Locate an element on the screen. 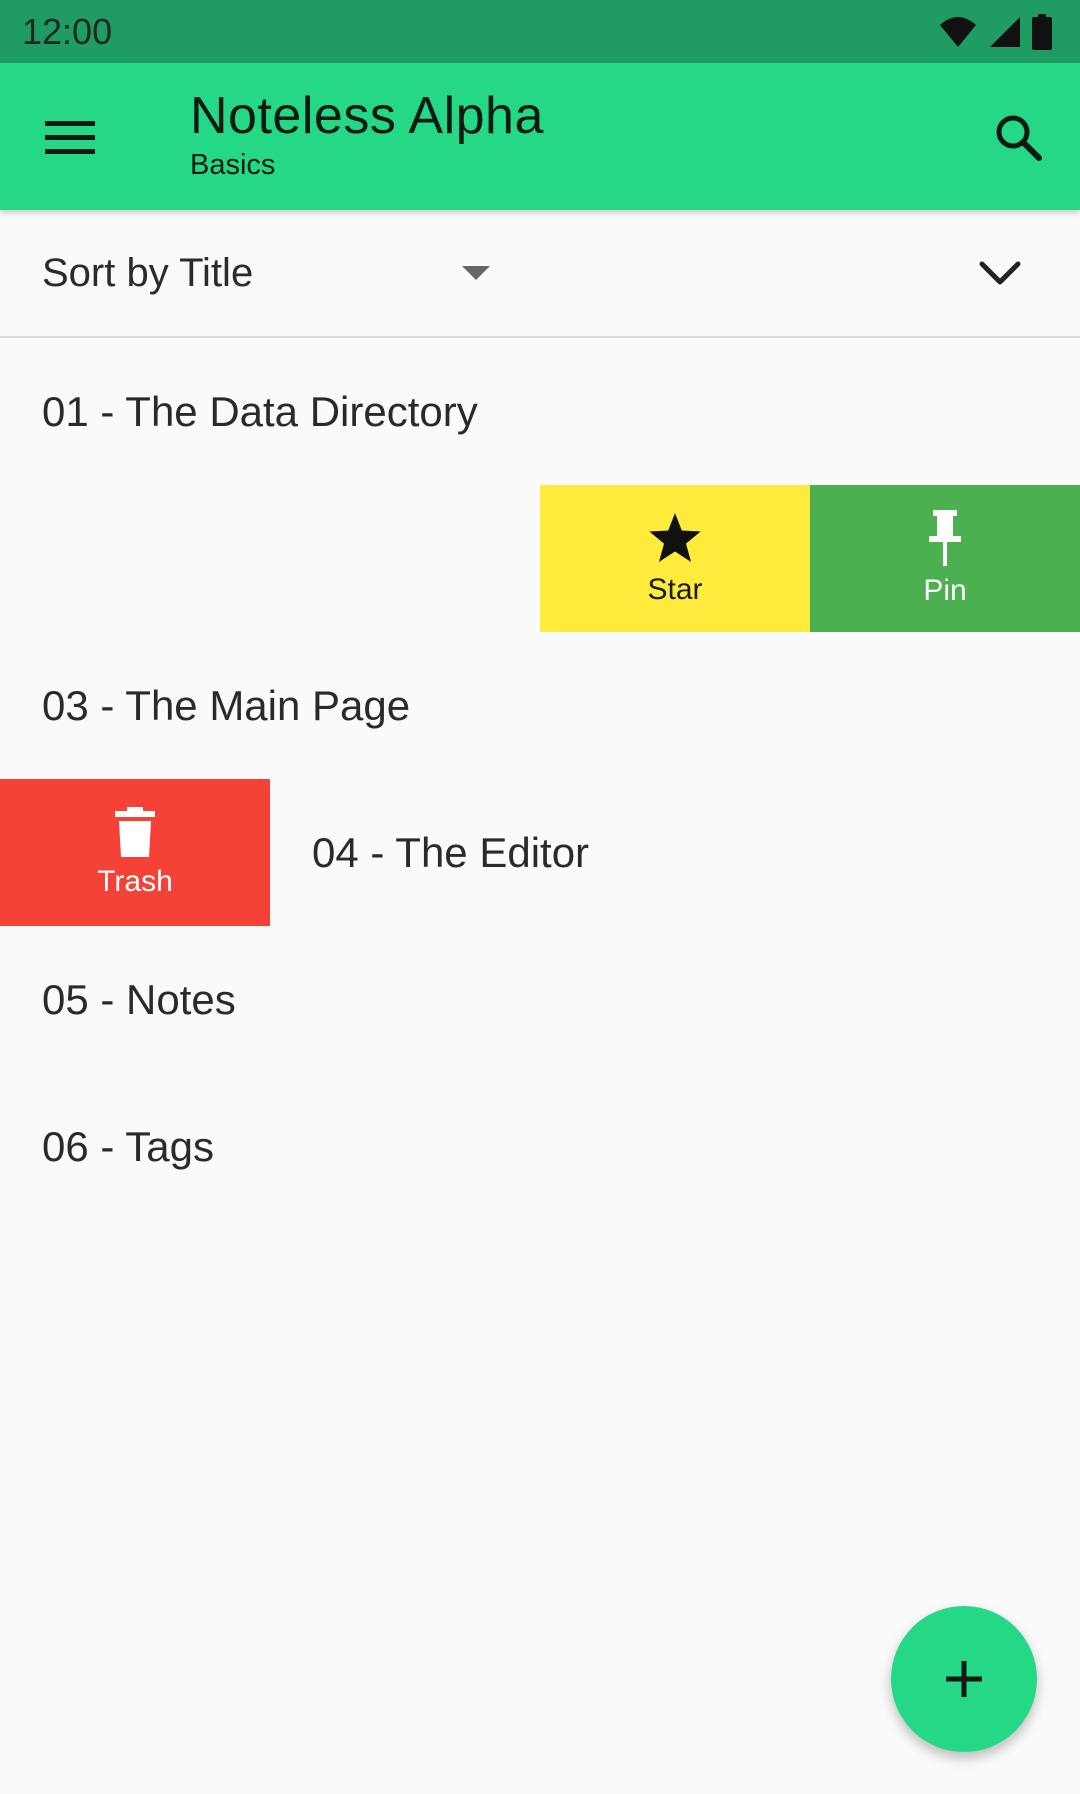 The height and width of the screenshot is (1794, 1080). chevron-down-icon is located at coordinates (1000, 273).